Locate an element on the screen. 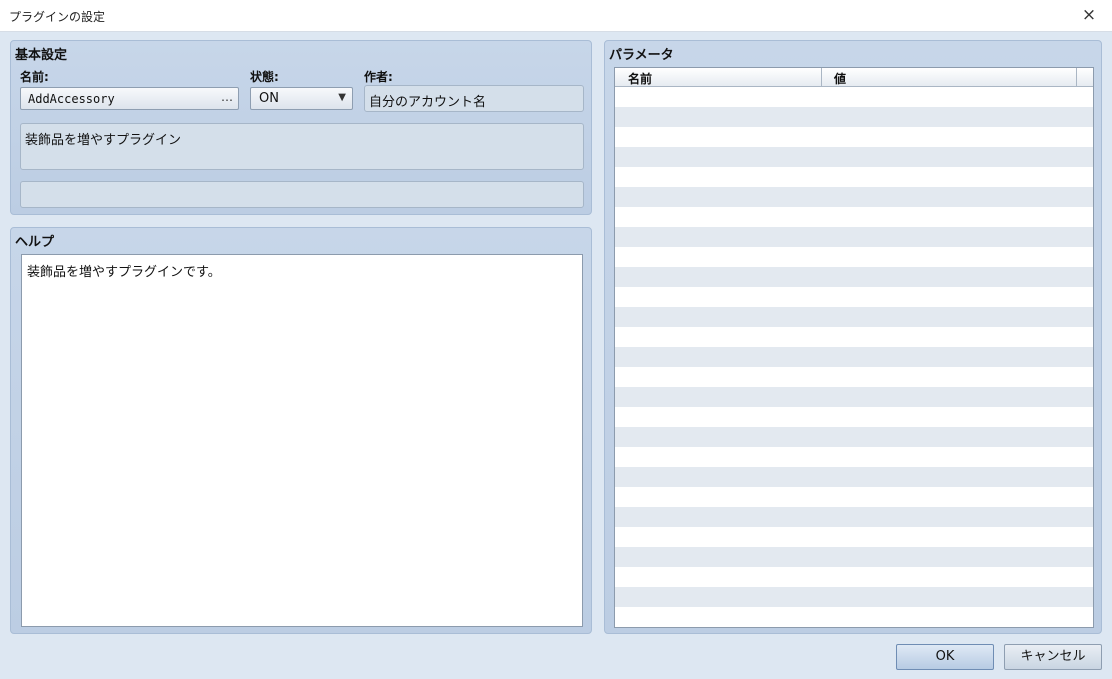 Image resolution: width=1112 pixels, height=679 pixels. cancel-button: キャンセル is located at coordinates (1053, 657).